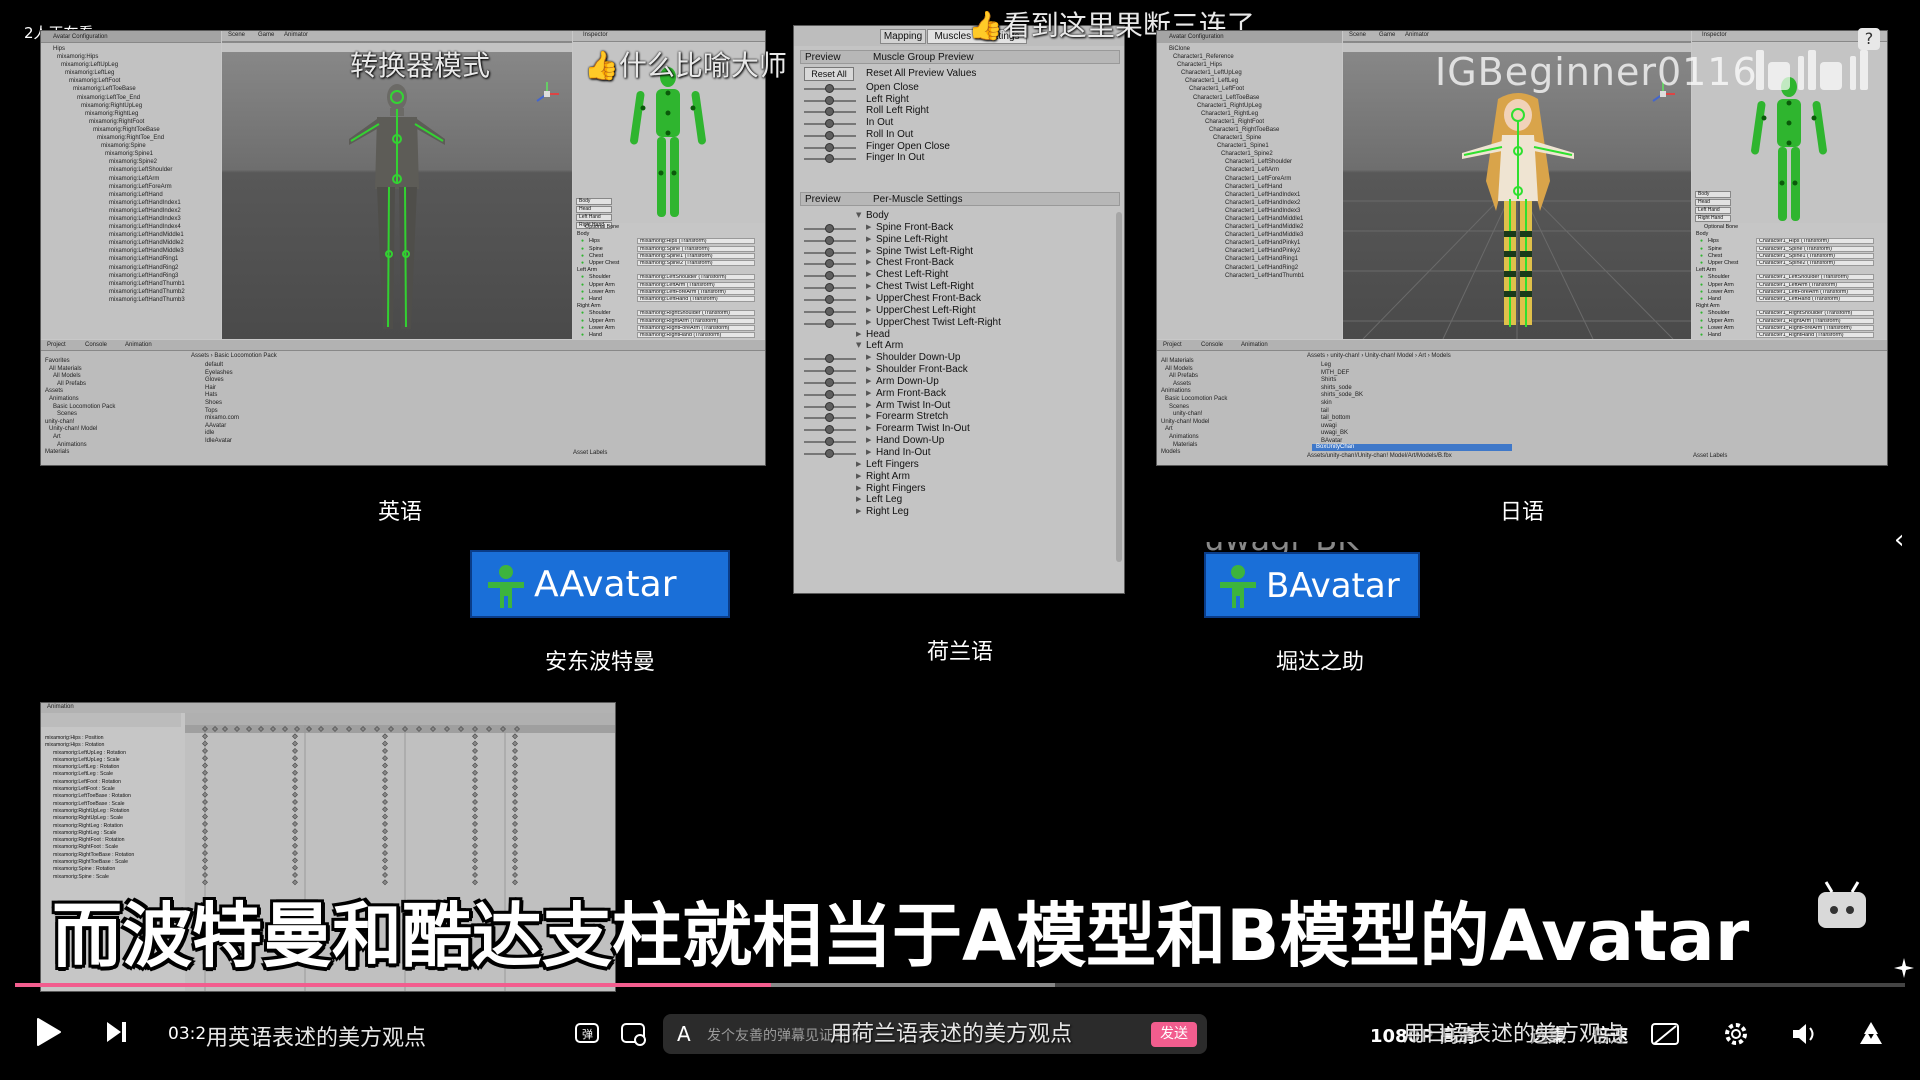  Describe the element at coordinates (547, 94) in the screenshot. I see `scene-gizmo-icon` at that location.